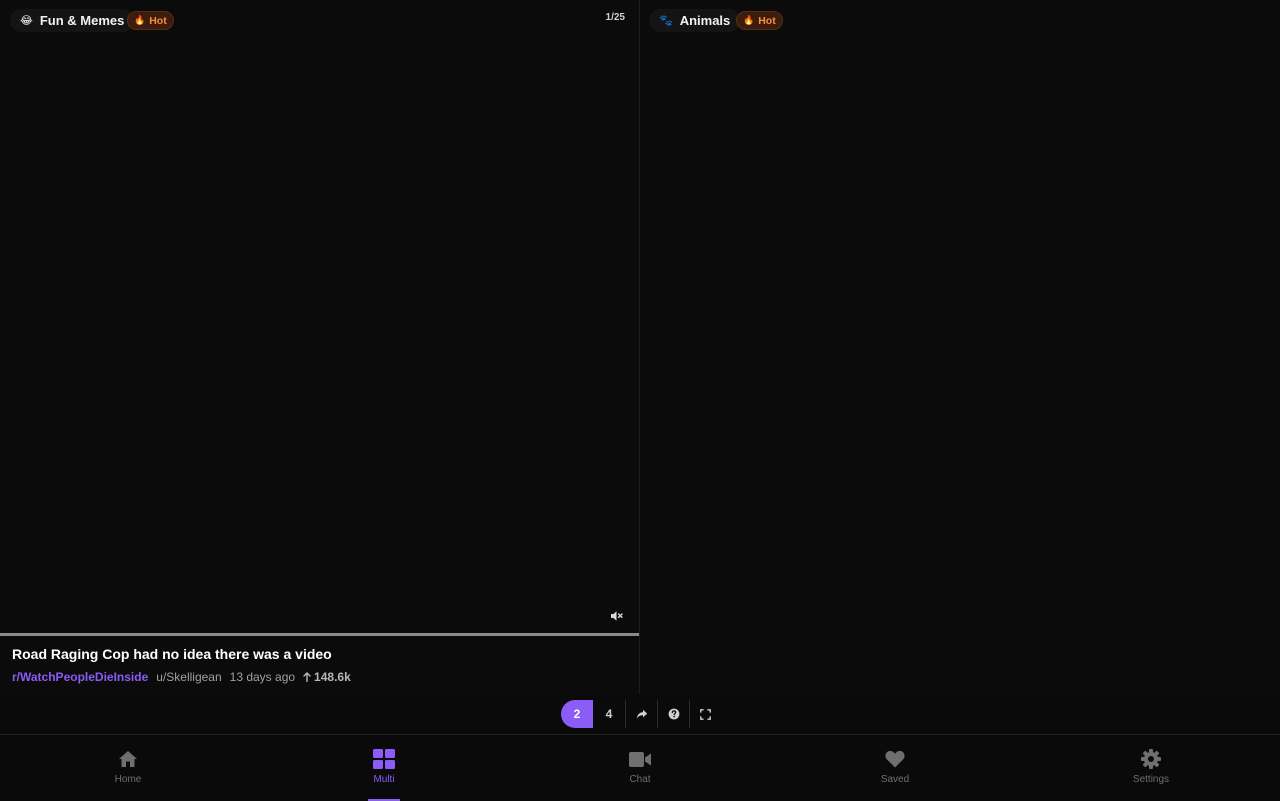  What do you see at coordinates (615, 17) in the screenshot?
I see `post-counter: 1/25` at bounding box center [615, 17].